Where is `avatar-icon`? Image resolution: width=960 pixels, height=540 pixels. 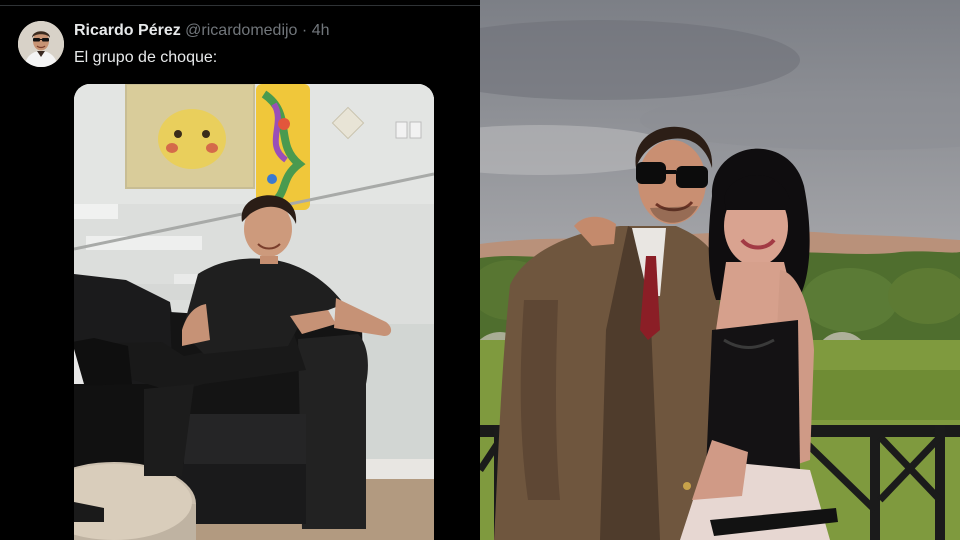
avatar-icon is located at coordinates (41, 44).